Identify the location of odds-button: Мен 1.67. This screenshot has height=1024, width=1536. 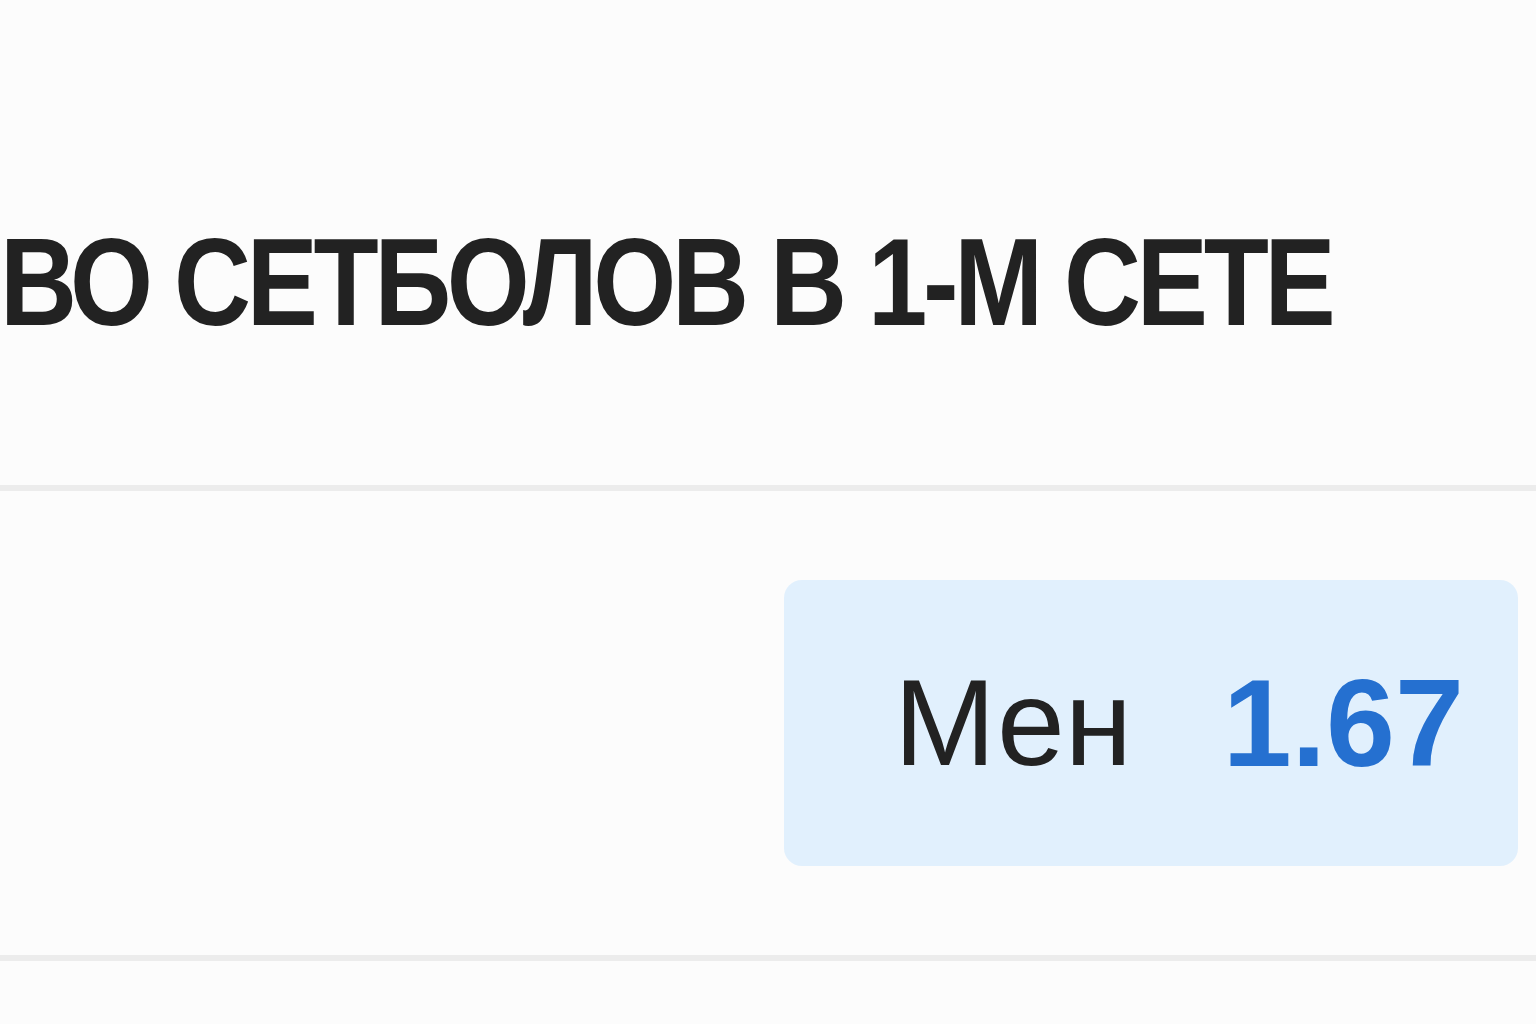
(1151, 723).